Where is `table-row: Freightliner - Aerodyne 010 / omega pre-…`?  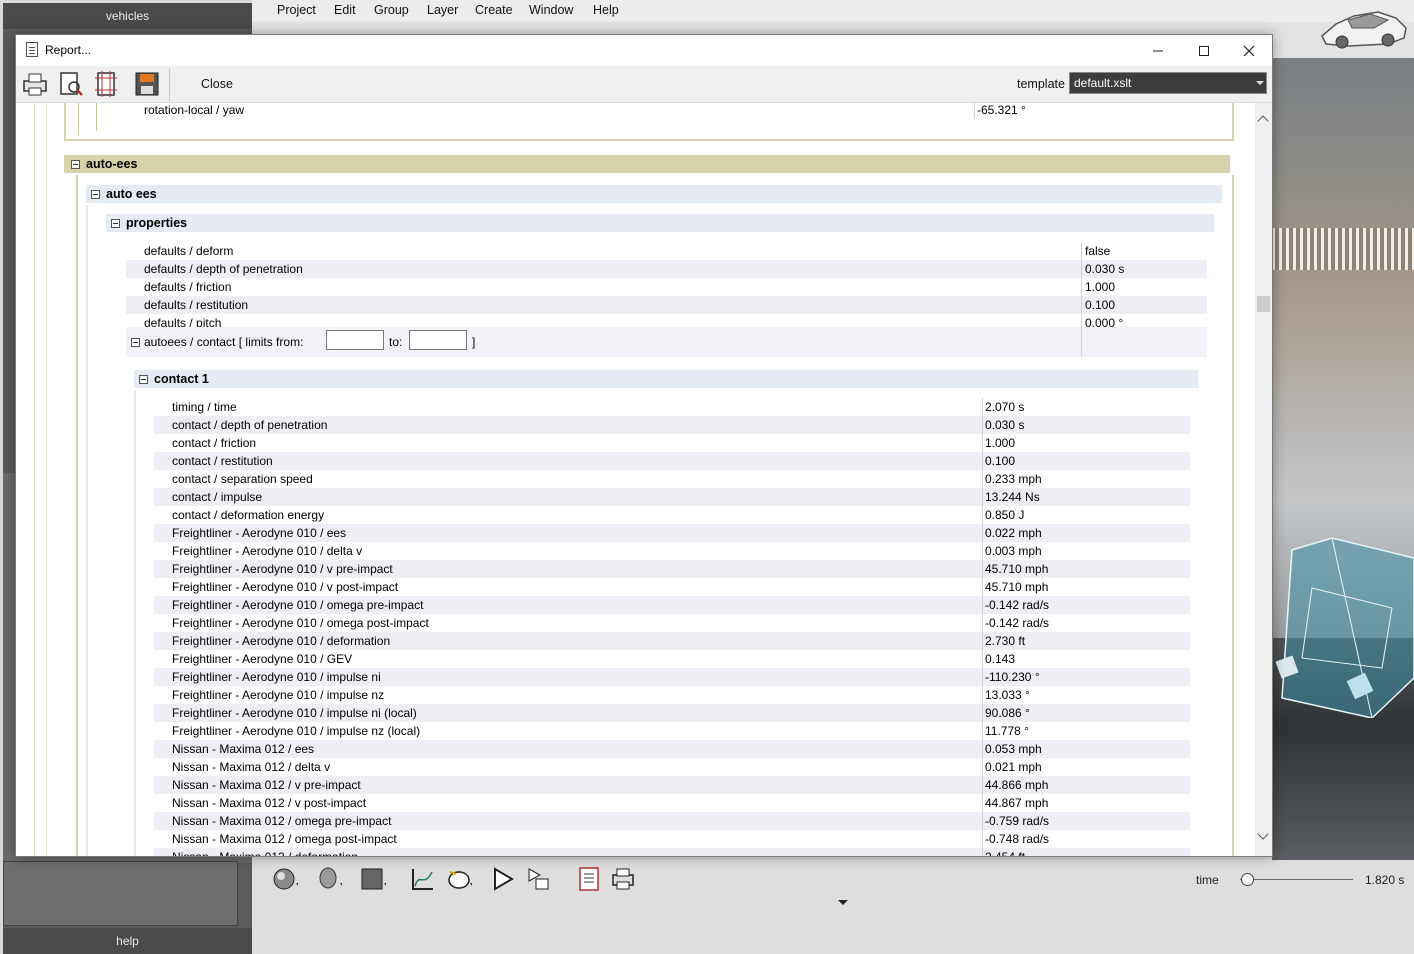 table-row: Freightliner - Aerodyne 010 / omega pre-… is located at coordinates (672, 605).